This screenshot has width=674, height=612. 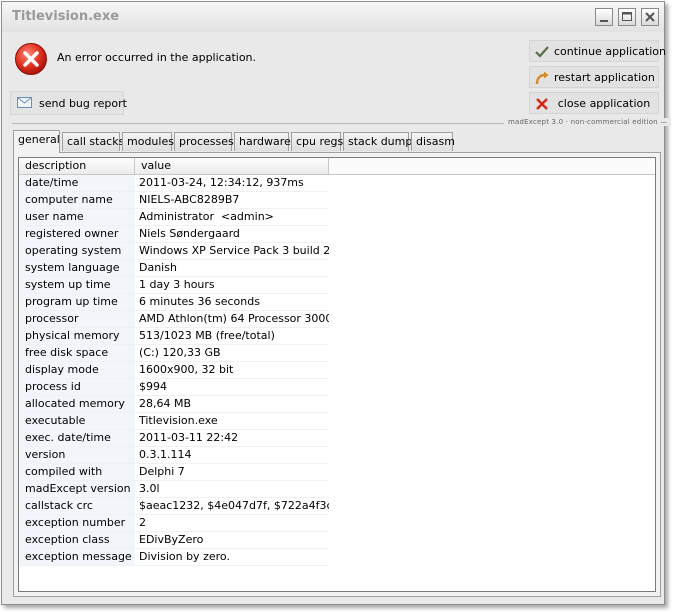 I want to click on list-item: registered owner Niels Søndergaard, so click(x=174, y=234).